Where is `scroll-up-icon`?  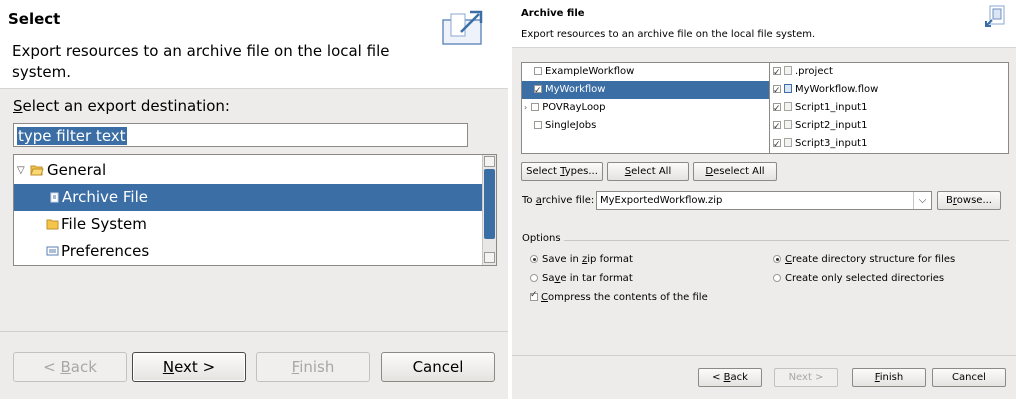 scroll-up-icon is located at coordinates (489, 161).